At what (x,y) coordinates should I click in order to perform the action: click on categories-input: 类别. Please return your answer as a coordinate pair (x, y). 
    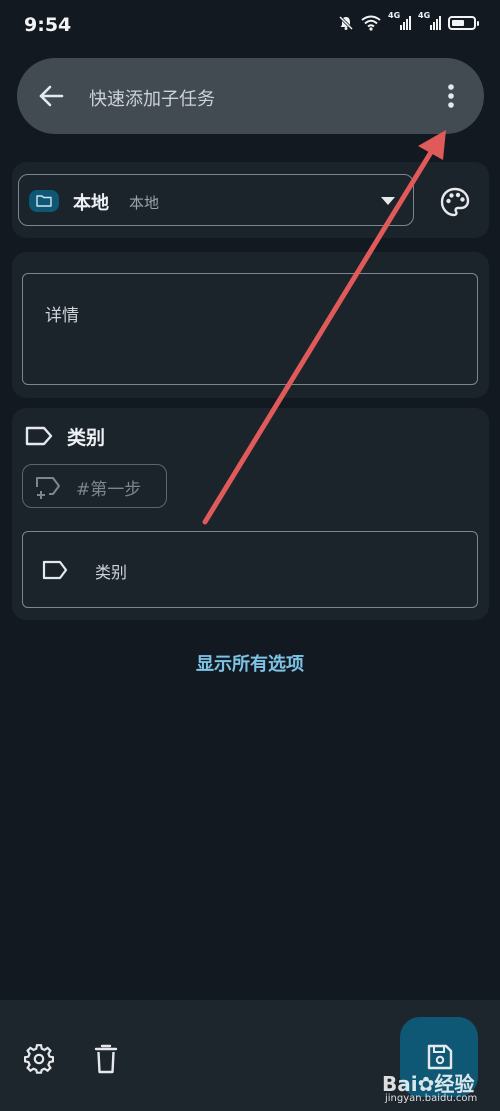
    Looking at the image, I should click on (250, 569).